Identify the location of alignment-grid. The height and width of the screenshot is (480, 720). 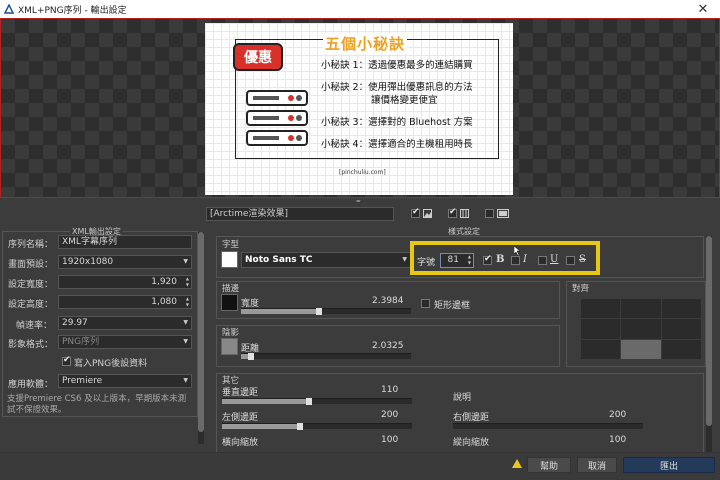
(641, 329).